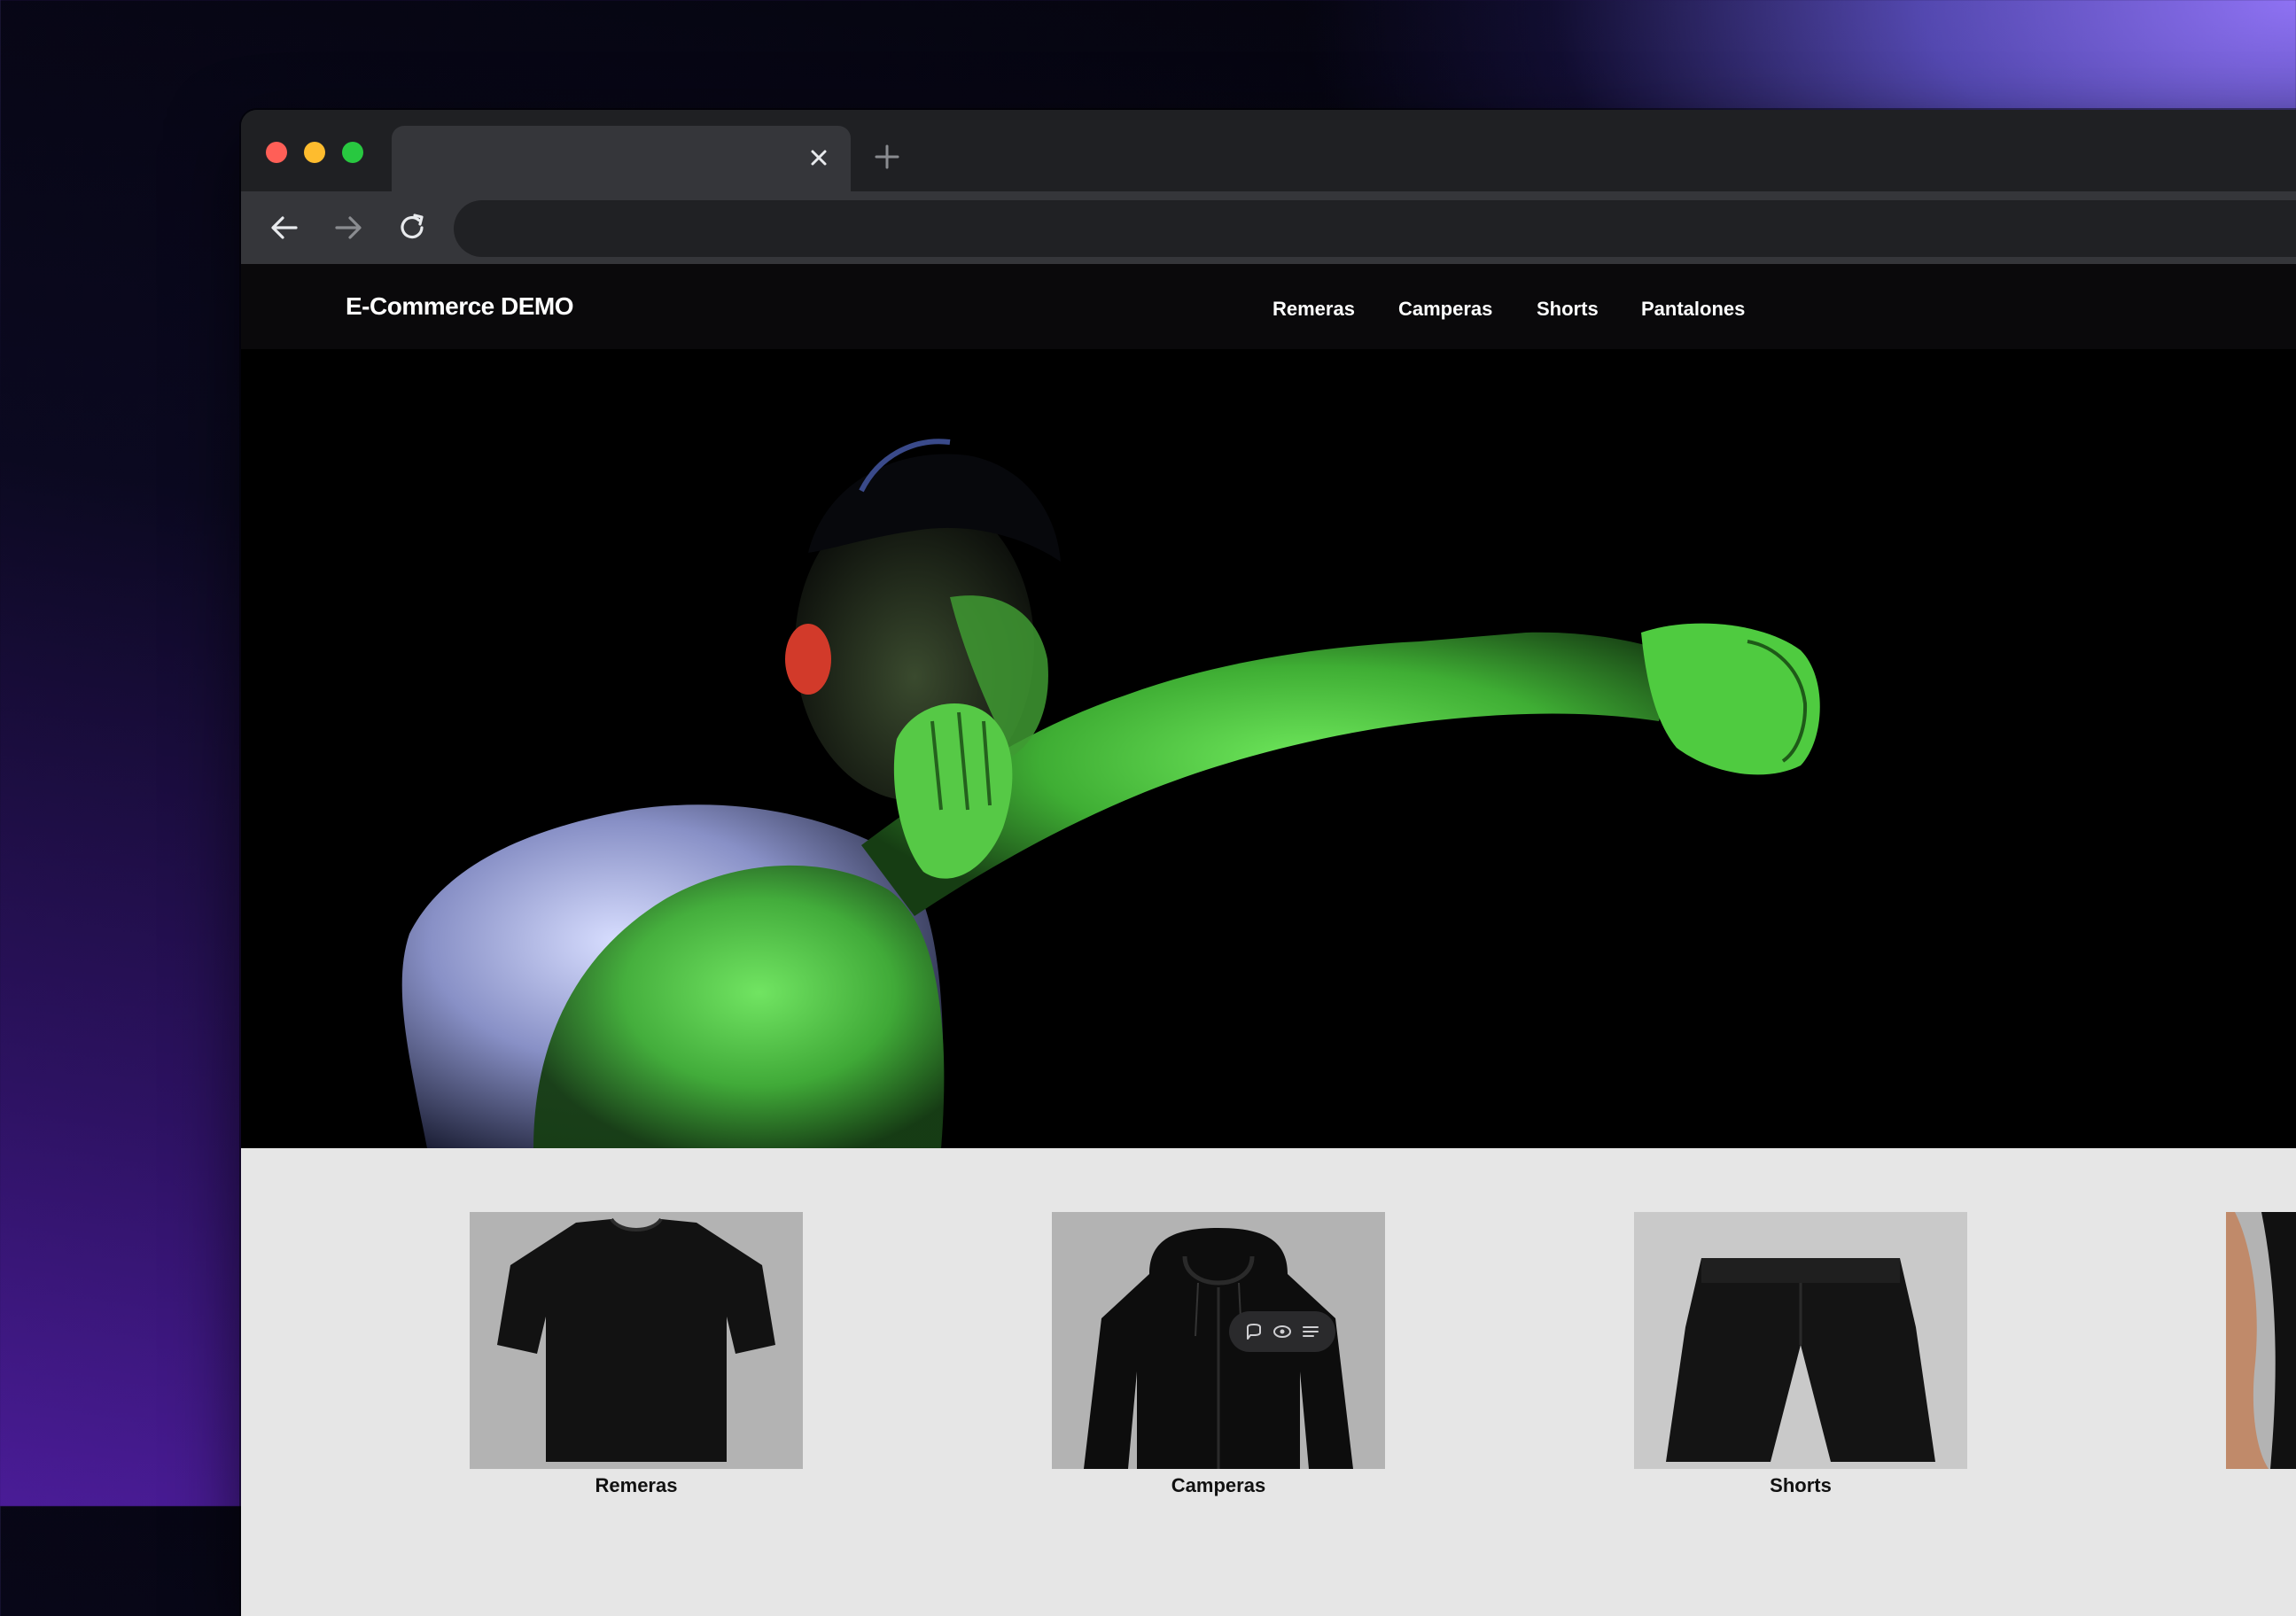  I want to click on arrow-right-icon, so click(348, 228).